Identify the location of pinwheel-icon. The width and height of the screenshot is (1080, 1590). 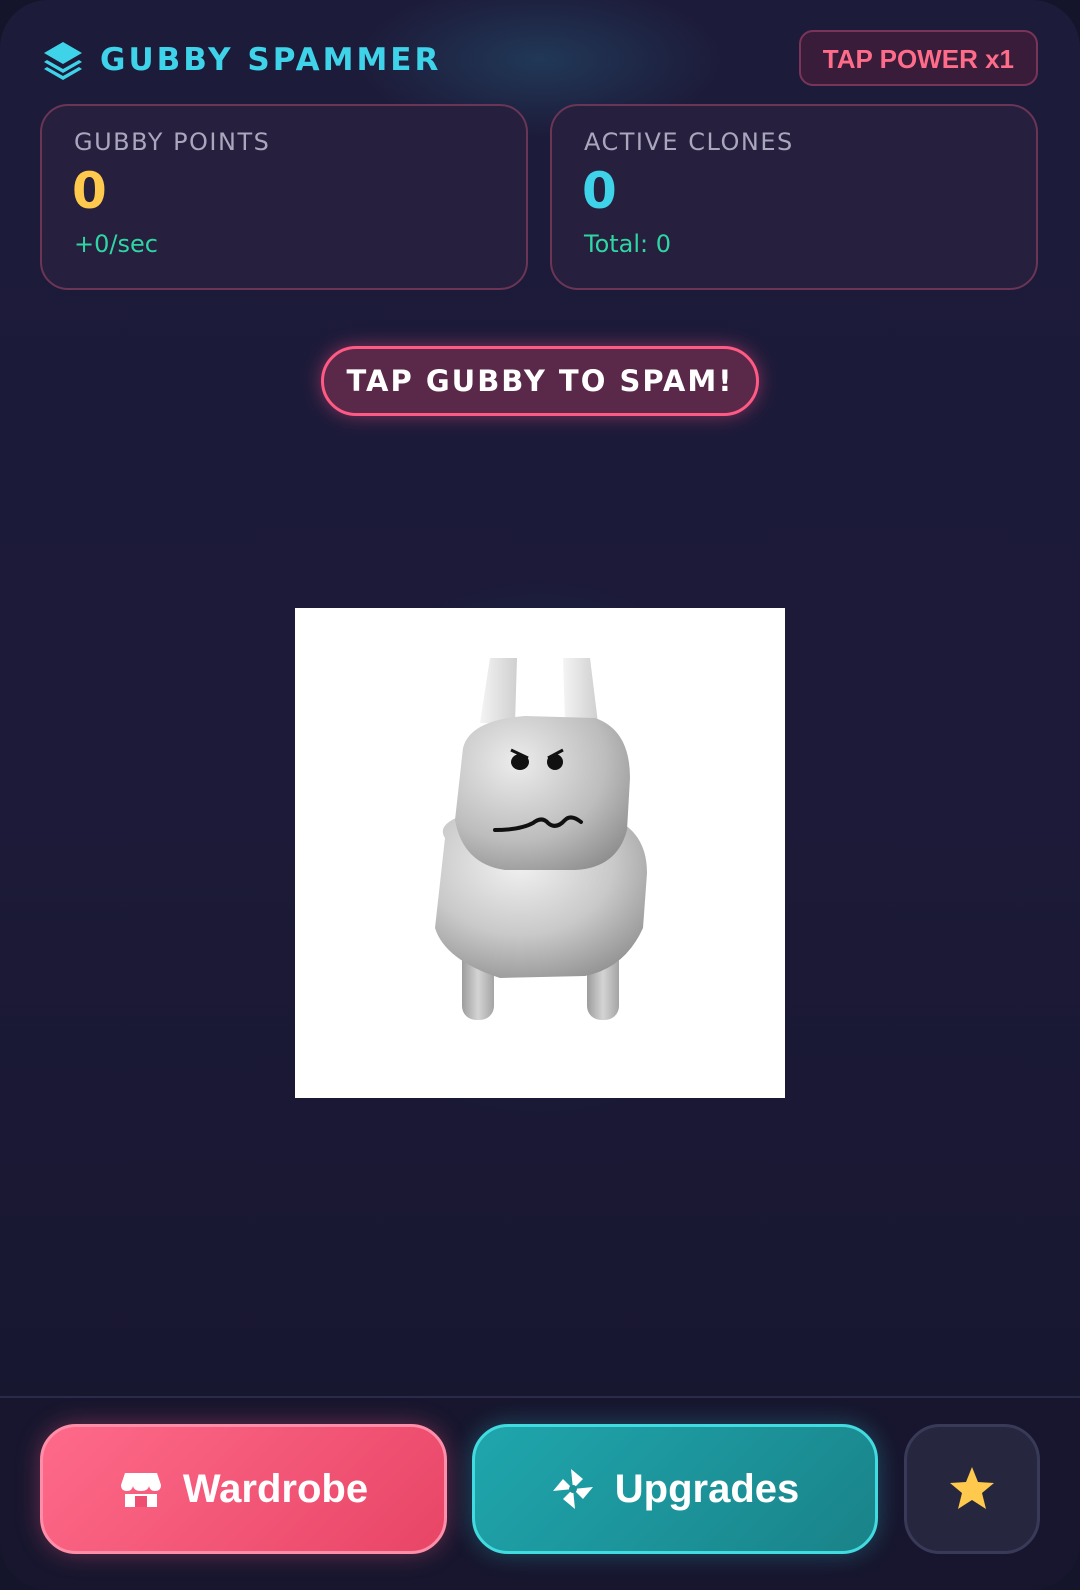
(573, 1489).